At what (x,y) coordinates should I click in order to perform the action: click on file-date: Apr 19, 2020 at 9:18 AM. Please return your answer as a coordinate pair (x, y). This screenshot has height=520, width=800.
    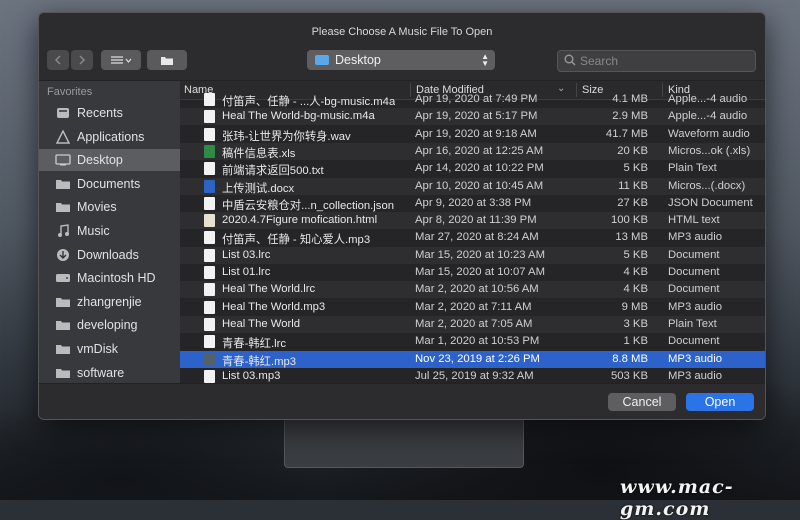
    Looking at the image, I should click on (476, 133).